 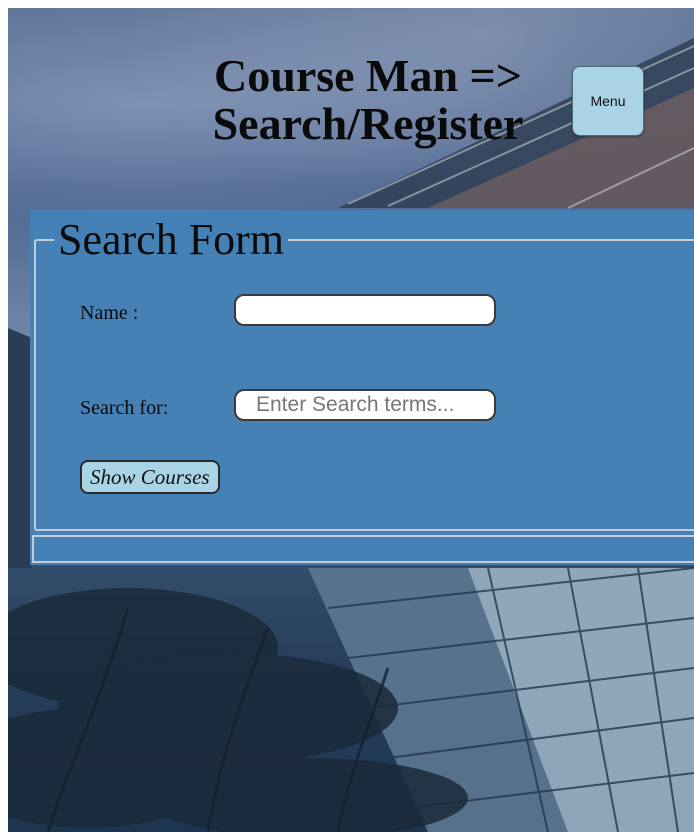 What do you see at coordinates (368, 123) in the screenshot?
I see `page-title-line2: Search/Register` at bounding box center [368, 123].